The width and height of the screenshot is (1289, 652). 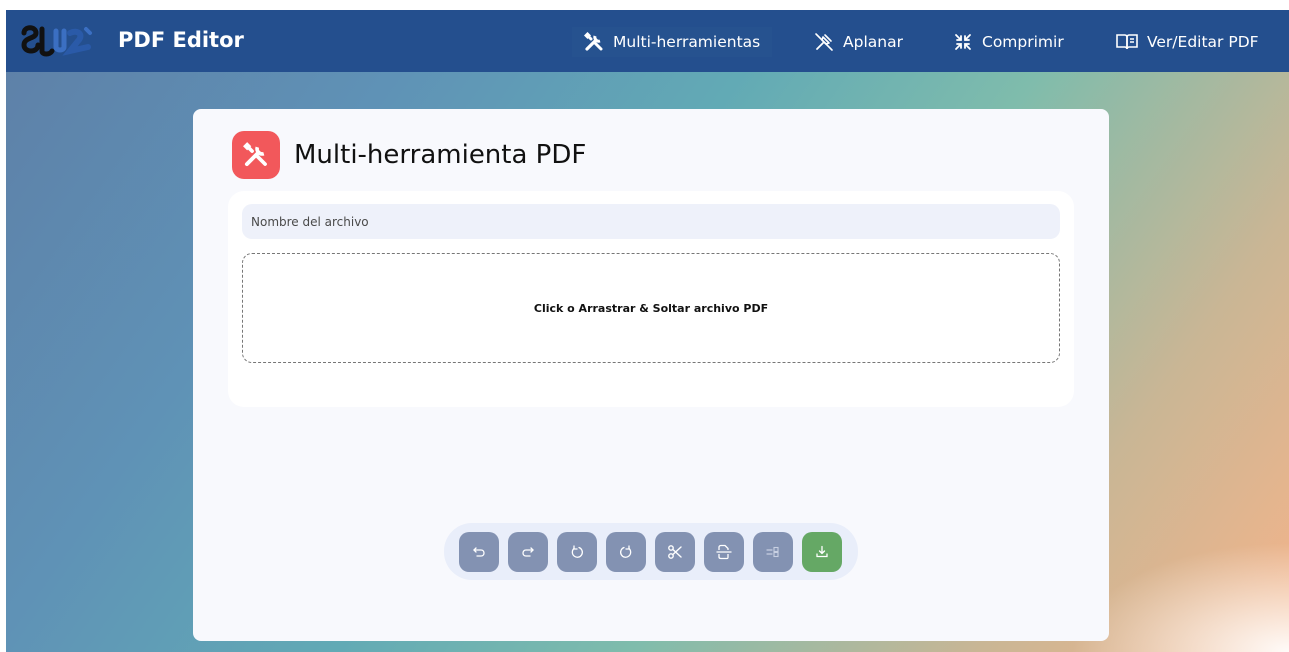 I want to click on page-title: Multi-herramienta PDF, so click(x=440, y=155).